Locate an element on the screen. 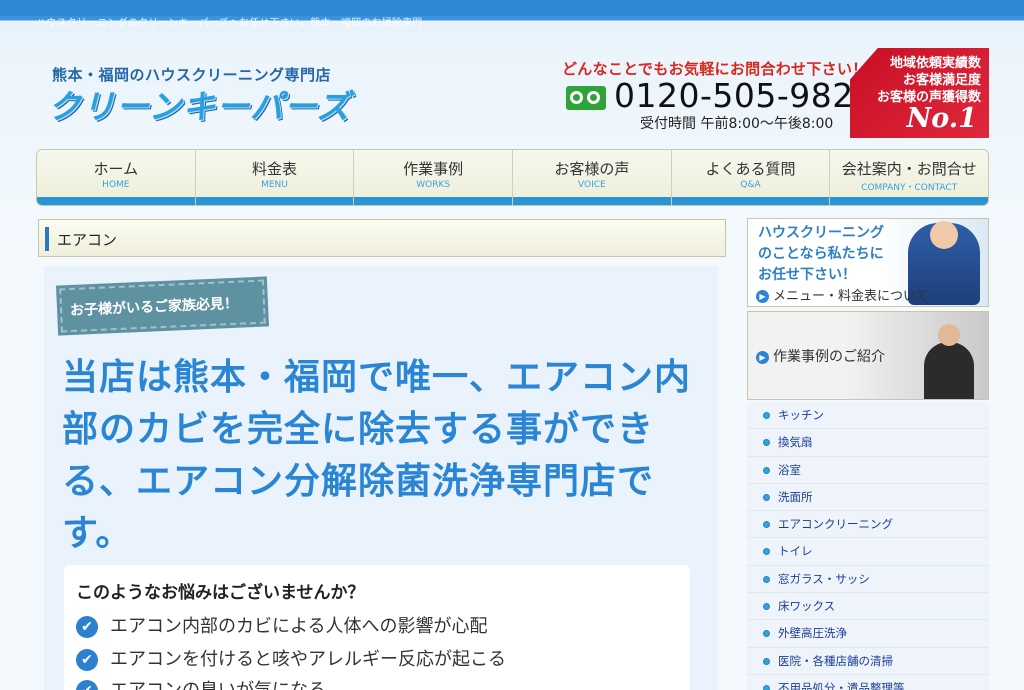 The height and width of the screenshot is (690, 1024). service-menu-label: 床ワックス is located at coordinates (807, 606).